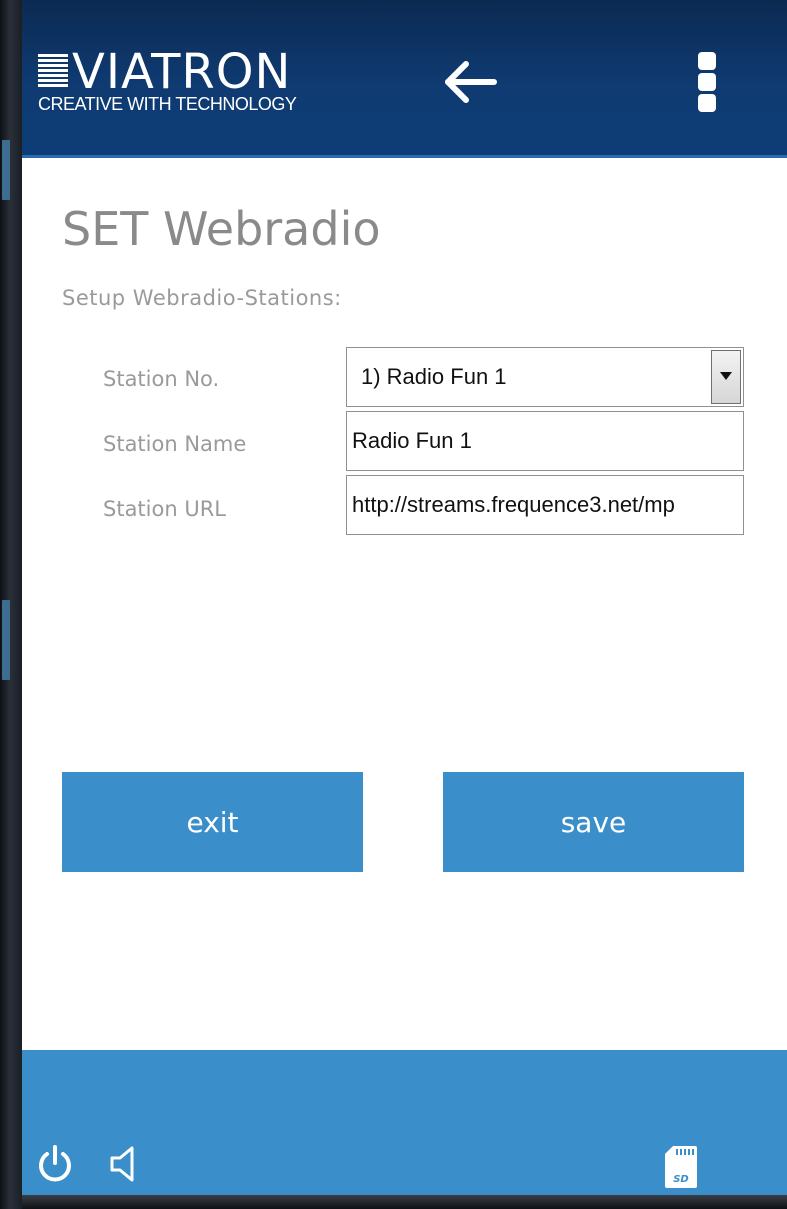  Describe the element at coordinates (175, 444) in the screenshot. I see `station-name-label: Station Name` at that location.